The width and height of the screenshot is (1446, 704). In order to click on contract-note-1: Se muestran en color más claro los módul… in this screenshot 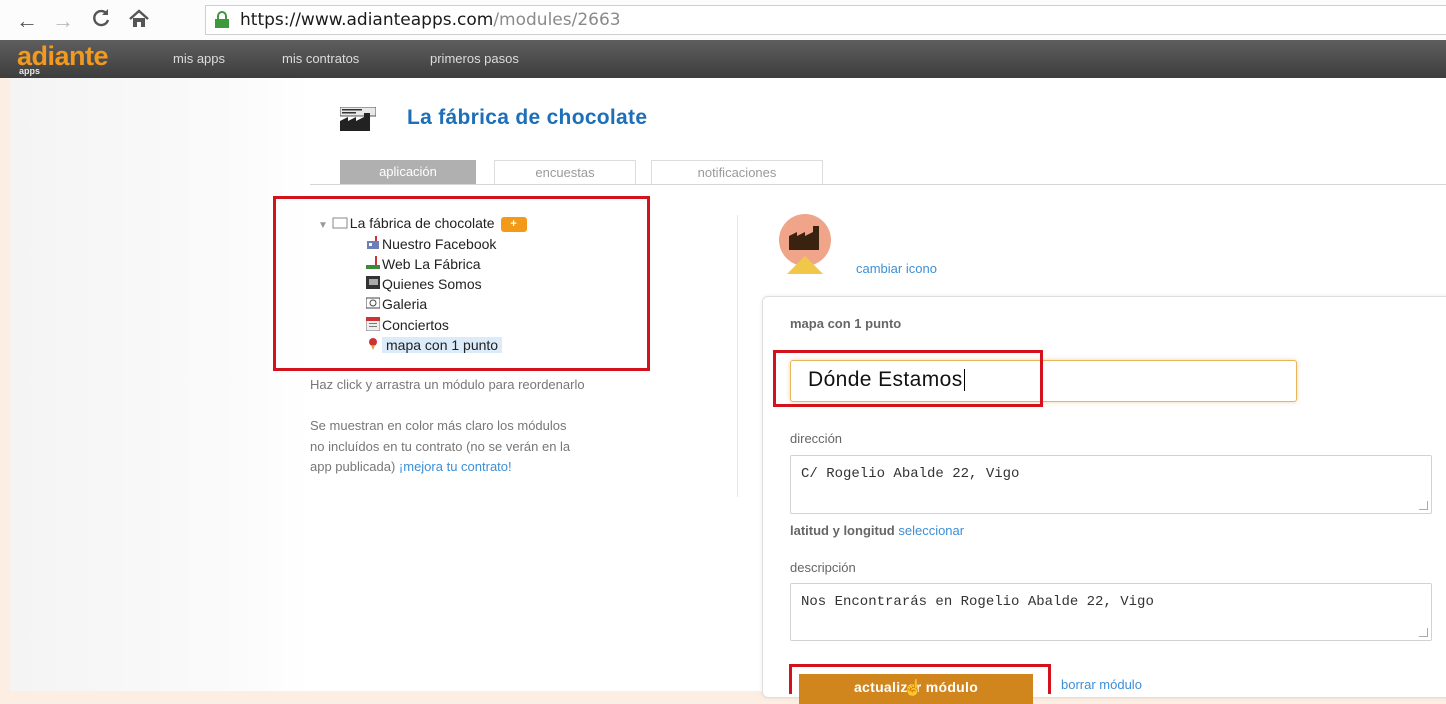, I will do `click(438, 425)`.